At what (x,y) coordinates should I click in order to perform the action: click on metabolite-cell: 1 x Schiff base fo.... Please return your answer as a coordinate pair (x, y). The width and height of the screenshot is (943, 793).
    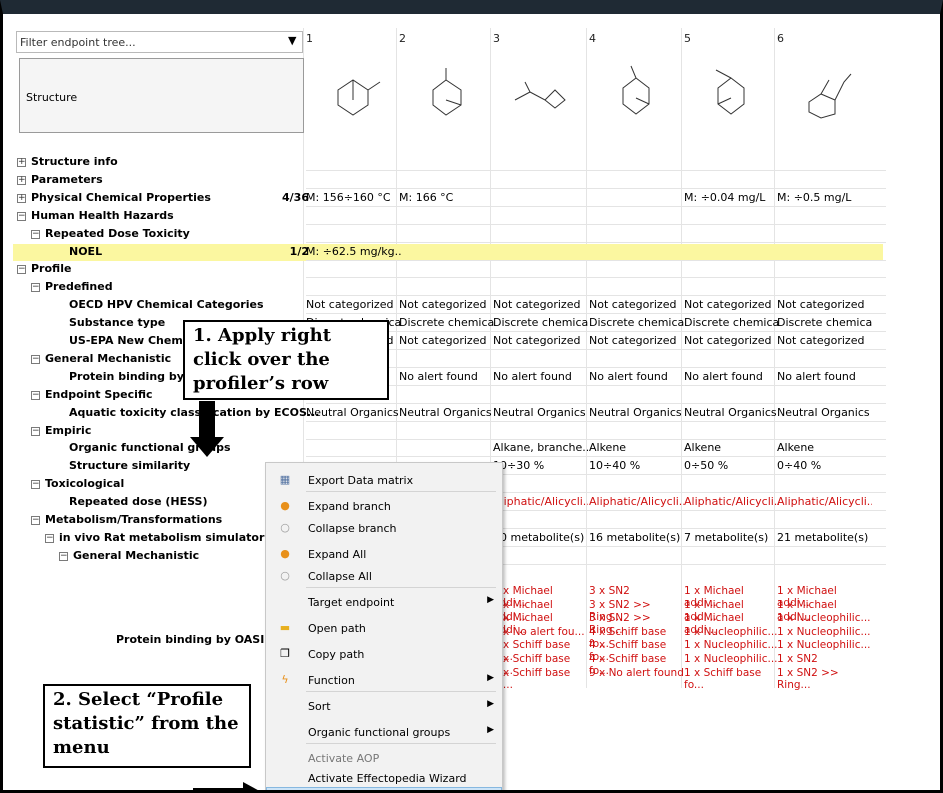
    Looking at the image, I should click on (731, 679).